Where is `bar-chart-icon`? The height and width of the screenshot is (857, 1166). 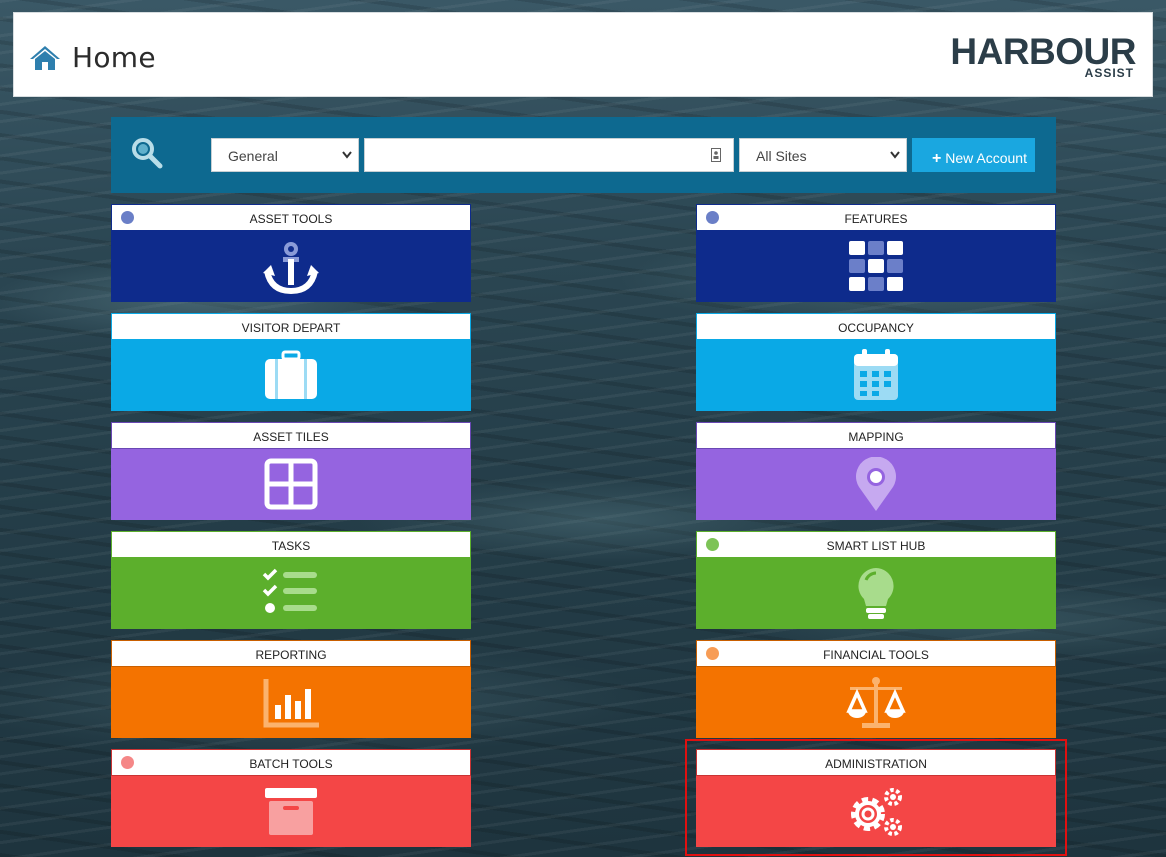
bar-chart-icon is located at coordinates (291, 703).